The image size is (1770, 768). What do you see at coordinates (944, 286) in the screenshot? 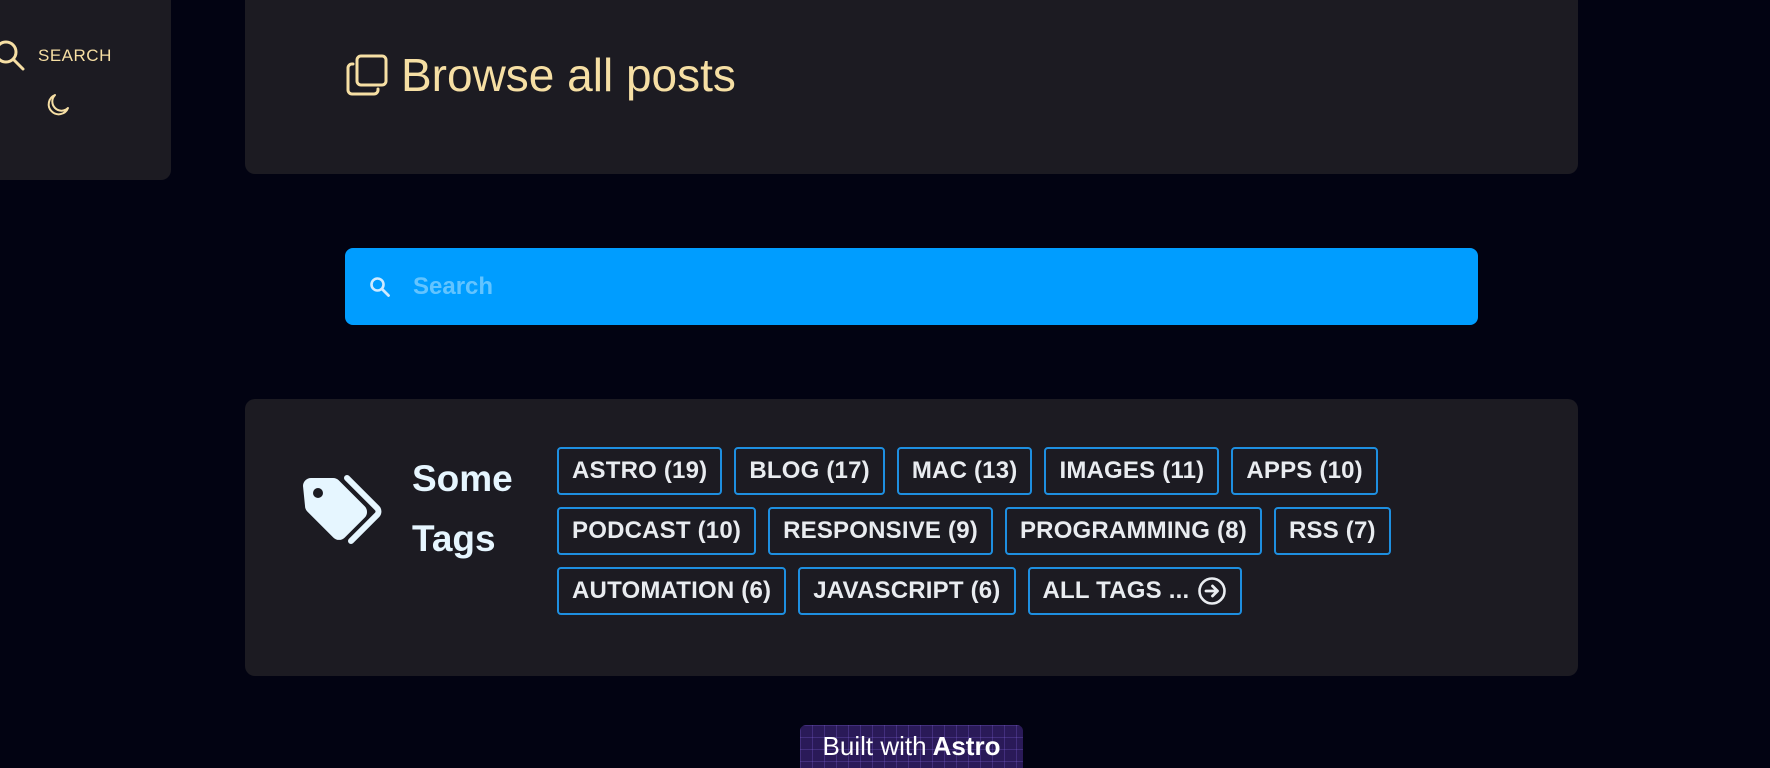
I see `search-input` at bounding box center [944, 286].